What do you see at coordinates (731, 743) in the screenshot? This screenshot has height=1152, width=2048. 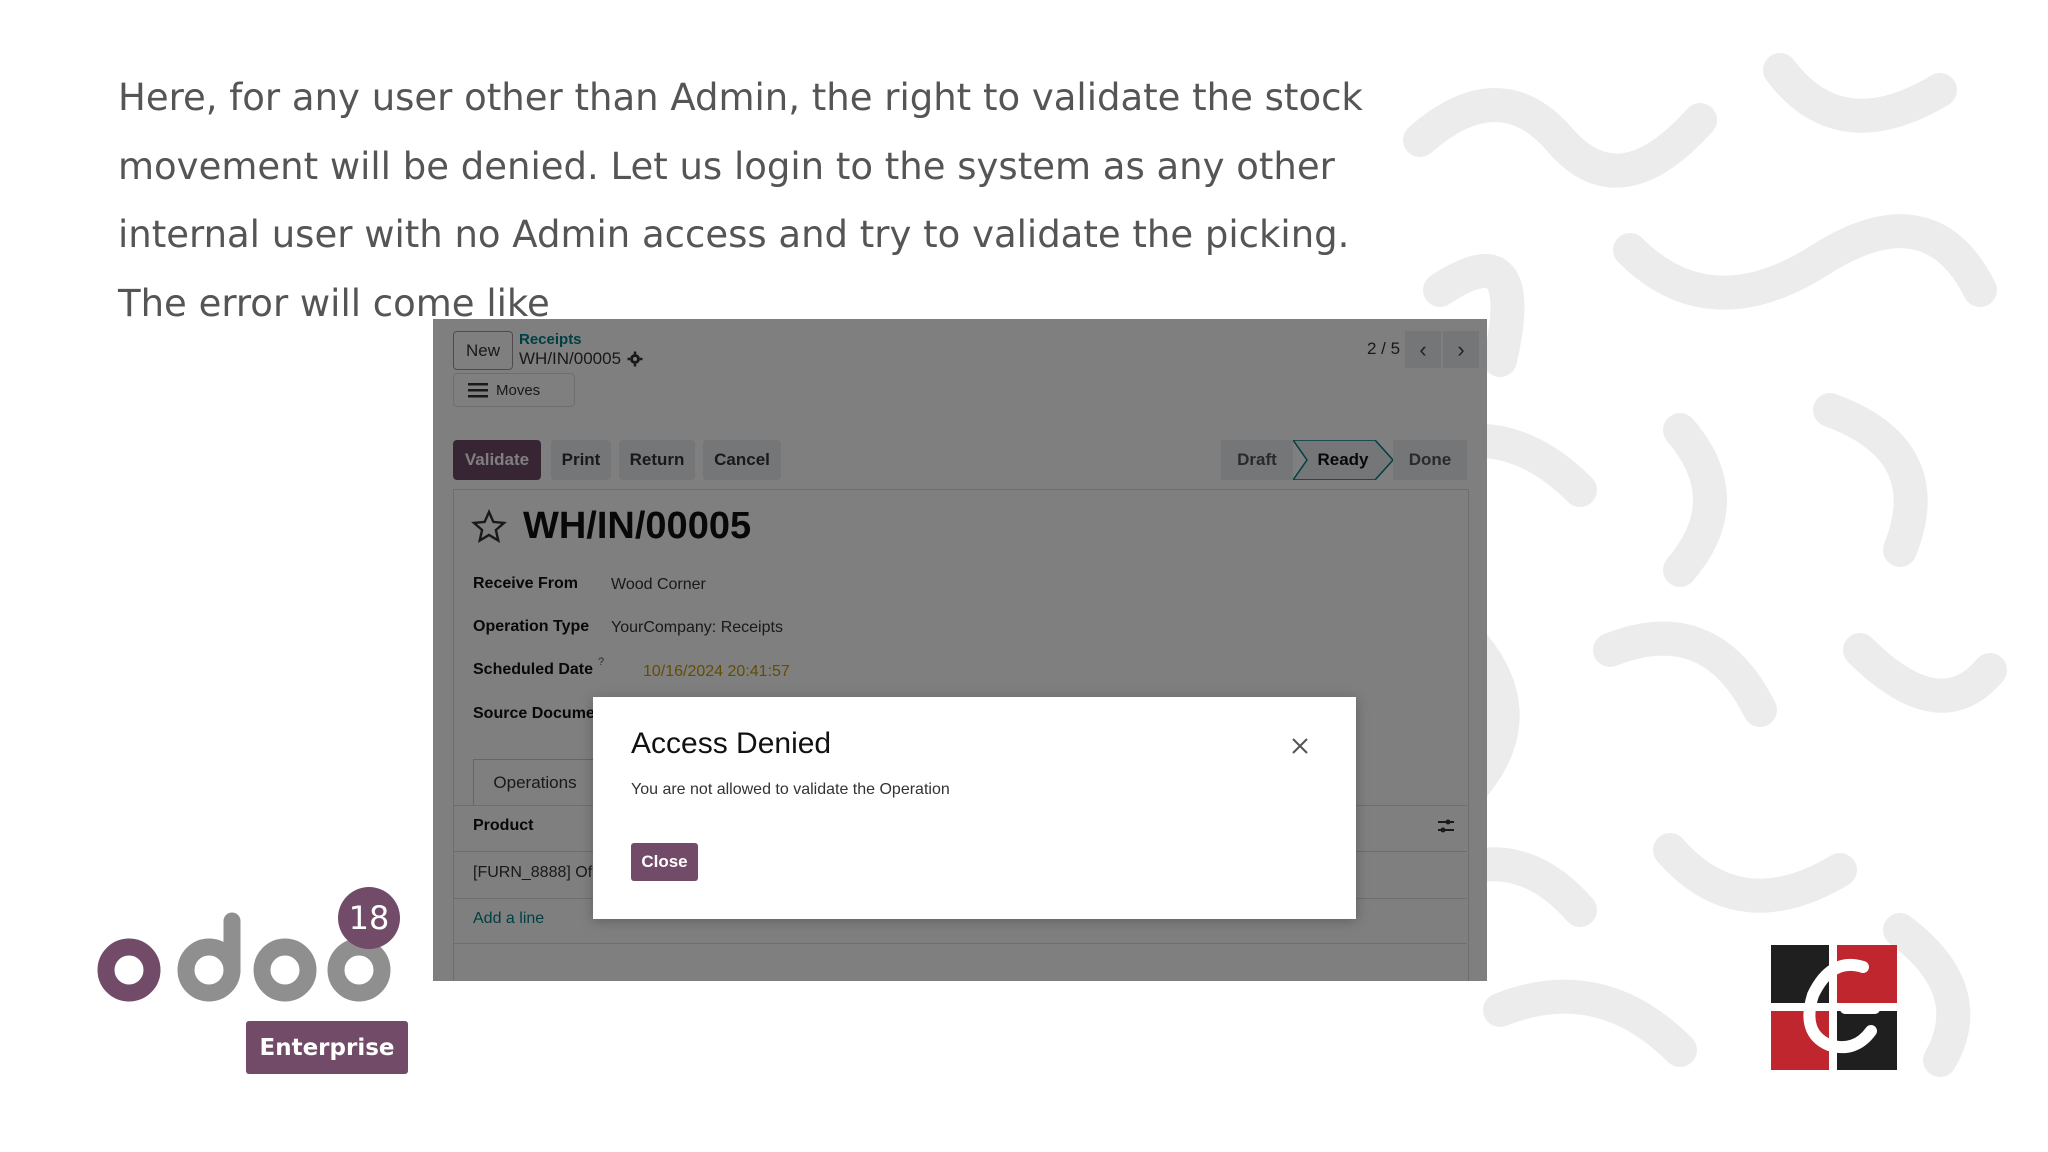 I see `dialog-title: Access Denied` at bounding box center [731, 743].